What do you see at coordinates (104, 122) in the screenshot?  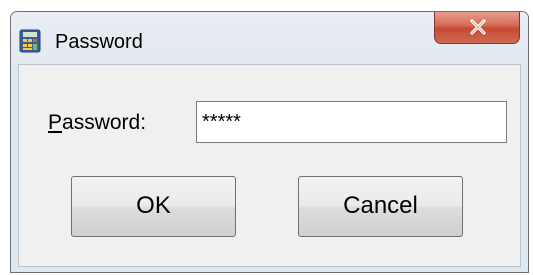 I see `password-label-text: assword:` at bounding box center [104, 122].